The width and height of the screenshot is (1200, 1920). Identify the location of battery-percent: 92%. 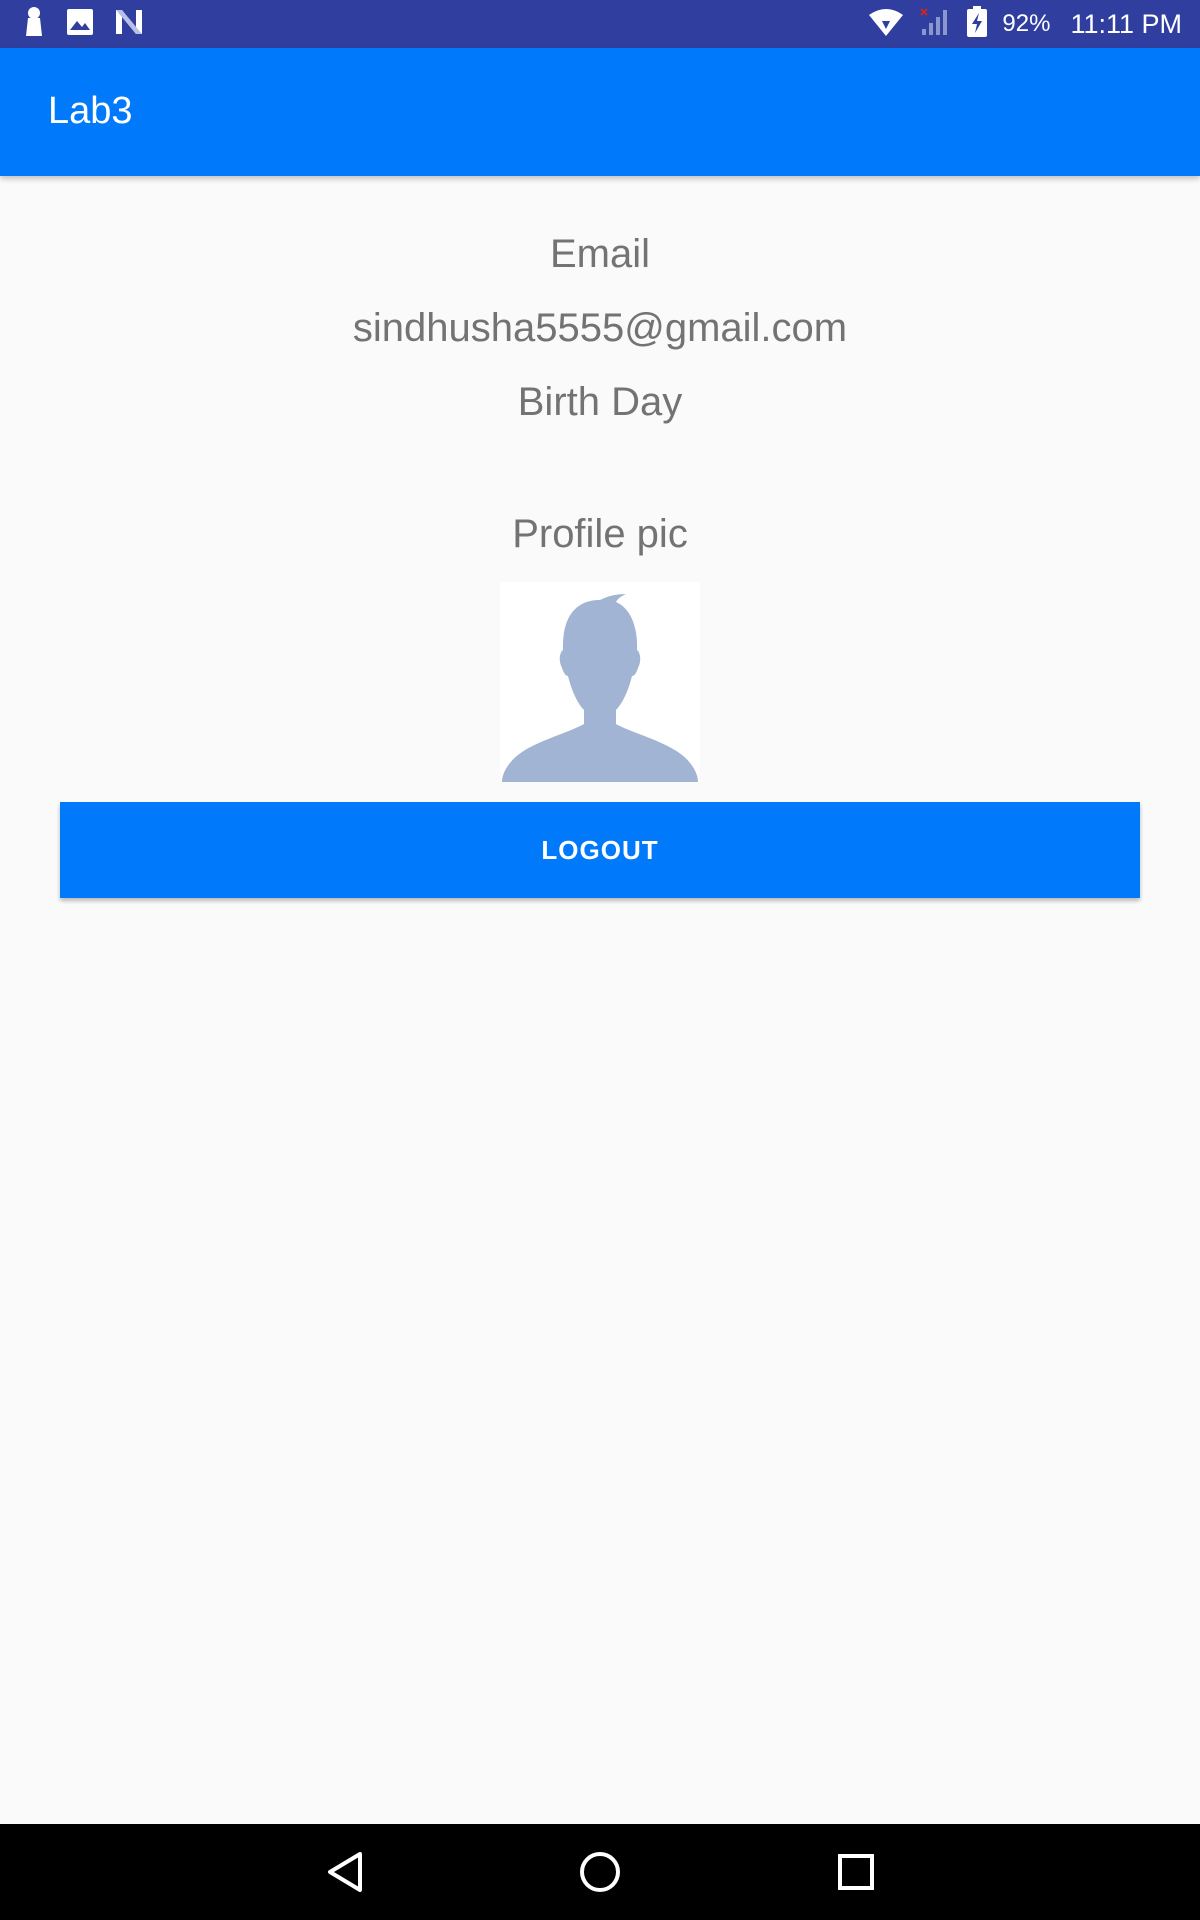
(1026, 23).